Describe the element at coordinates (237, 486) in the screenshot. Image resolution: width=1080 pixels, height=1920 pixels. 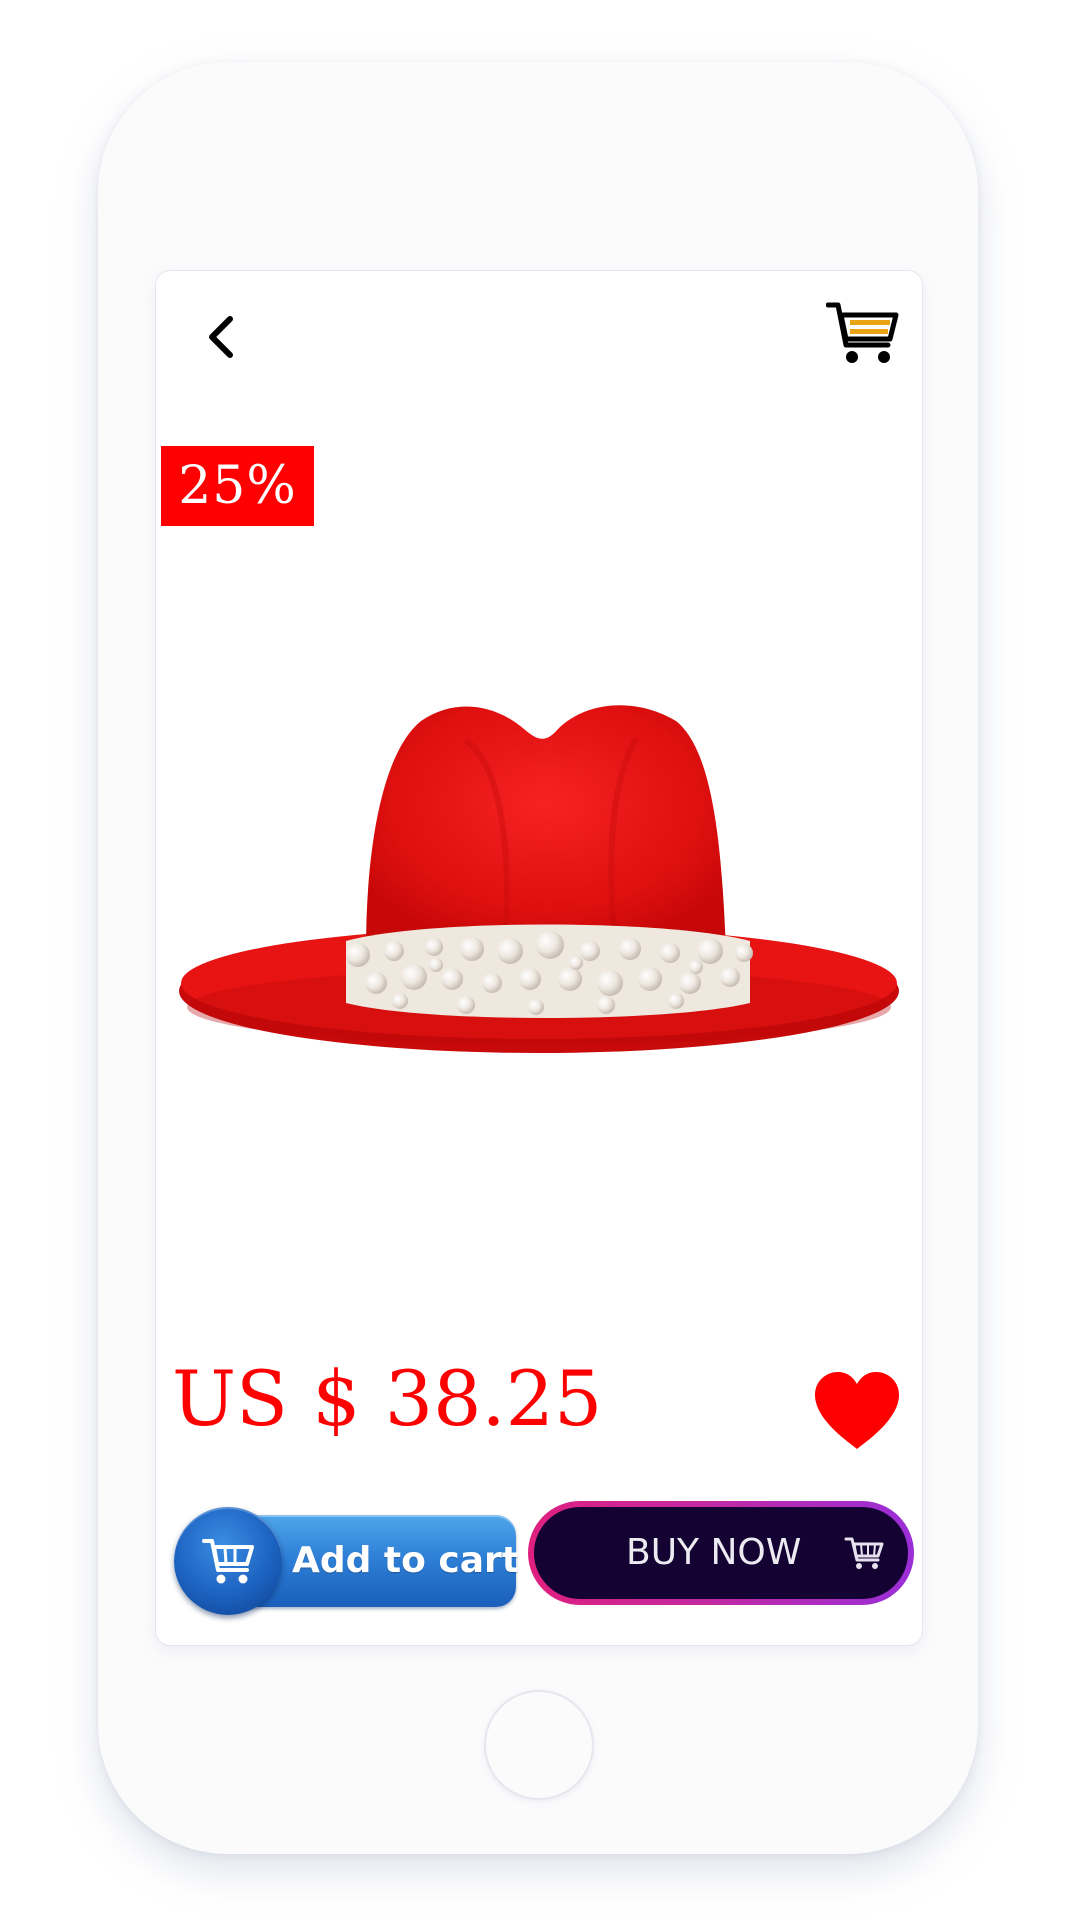
I see `discount-badge: 25%` at that location.